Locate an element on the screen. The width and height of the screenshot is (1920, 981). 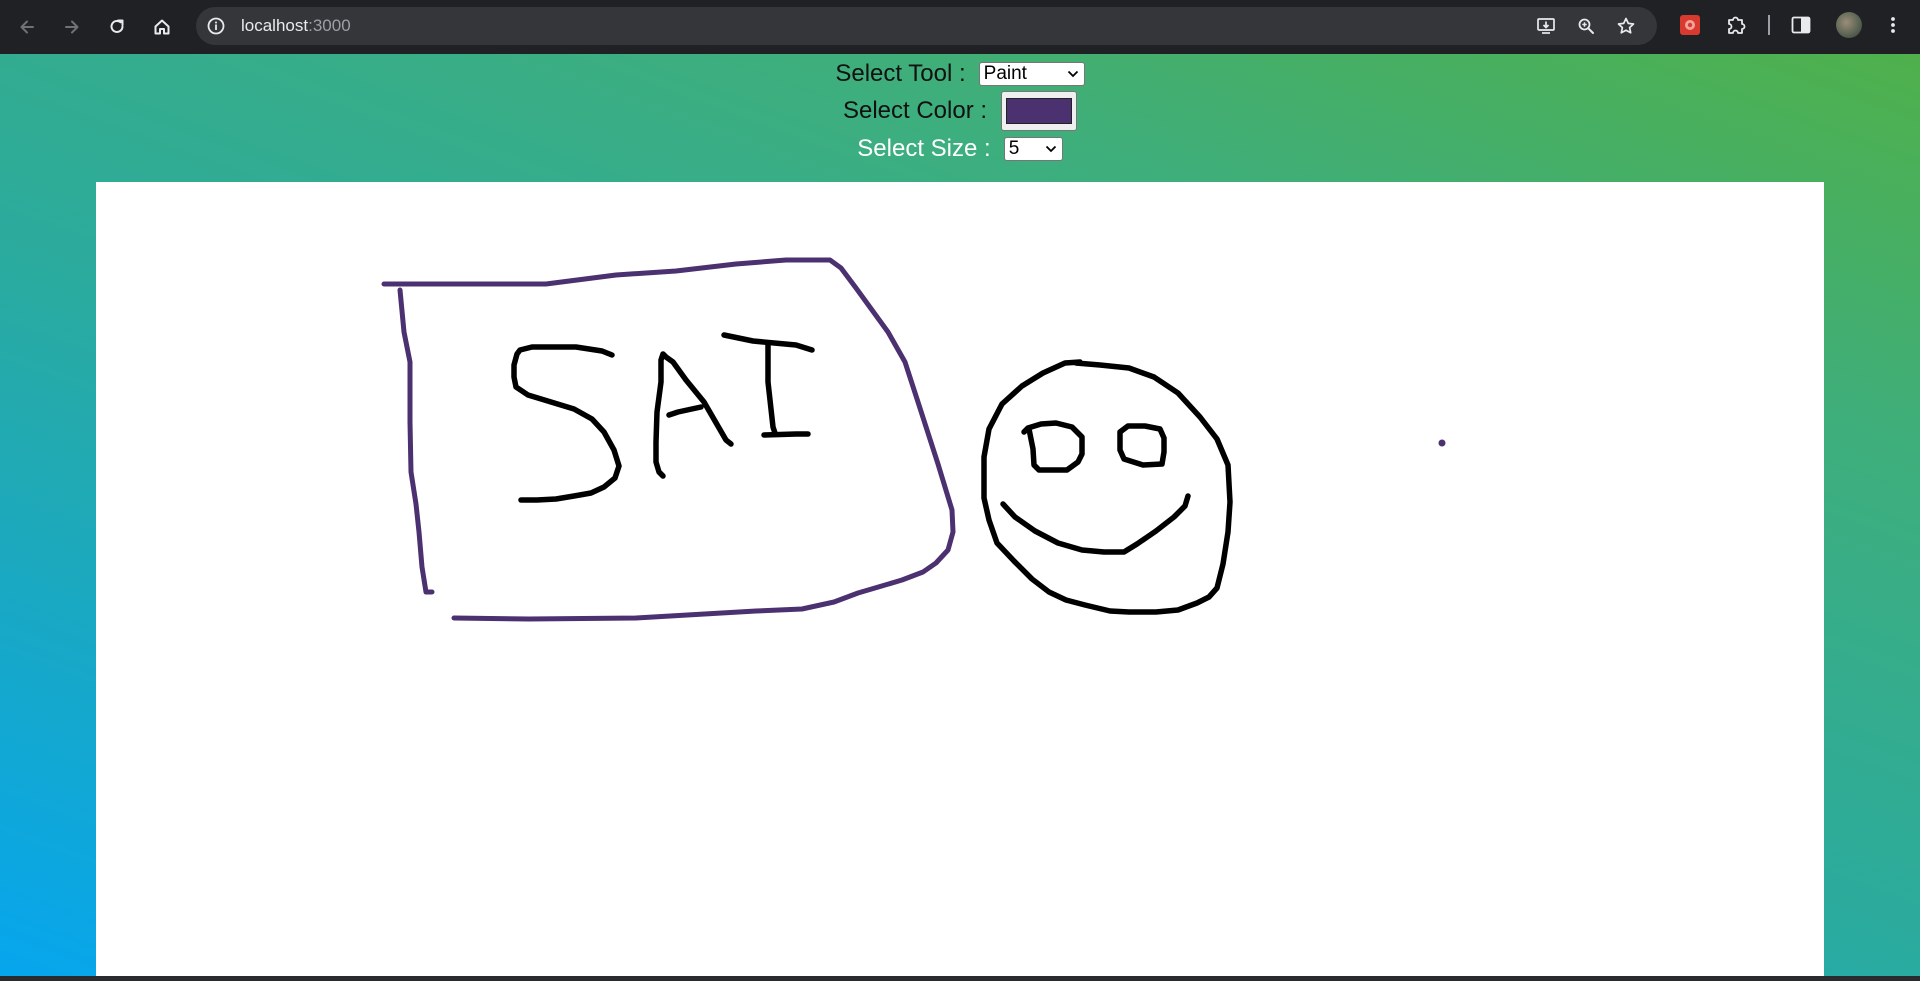
home-icon is located at coordinates (162, 27).